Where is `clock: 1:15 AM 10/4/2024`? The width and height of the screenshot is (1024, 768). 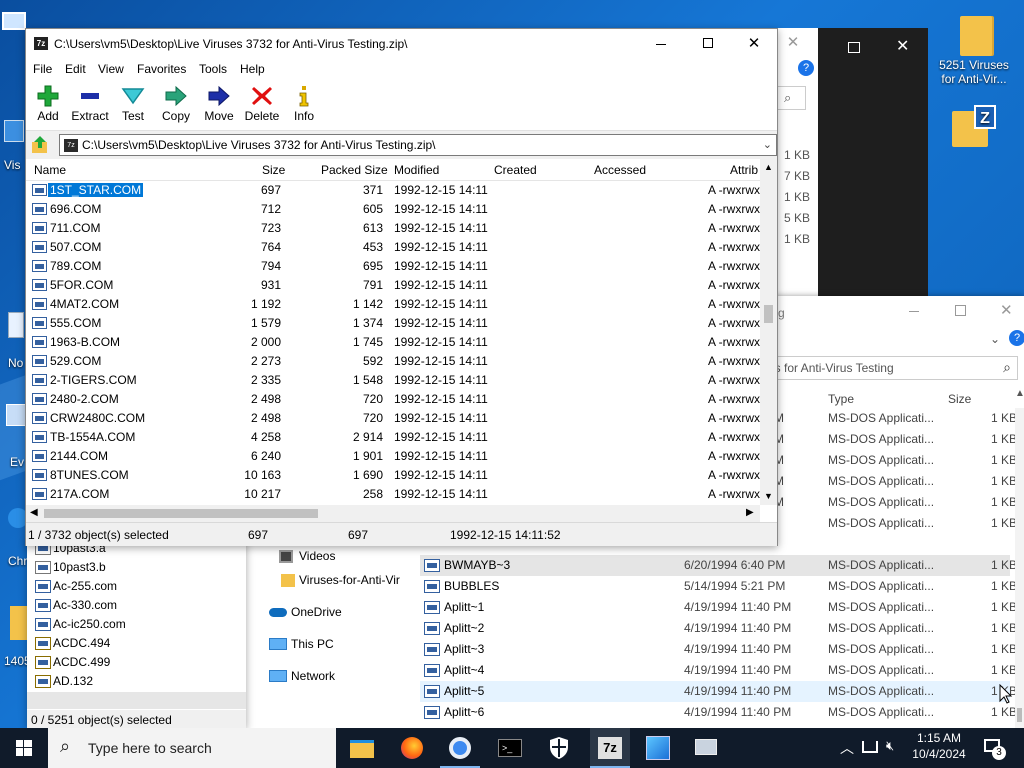
clock: 1:15 AM 10/4/2024 is located at coordinates (939, 746).